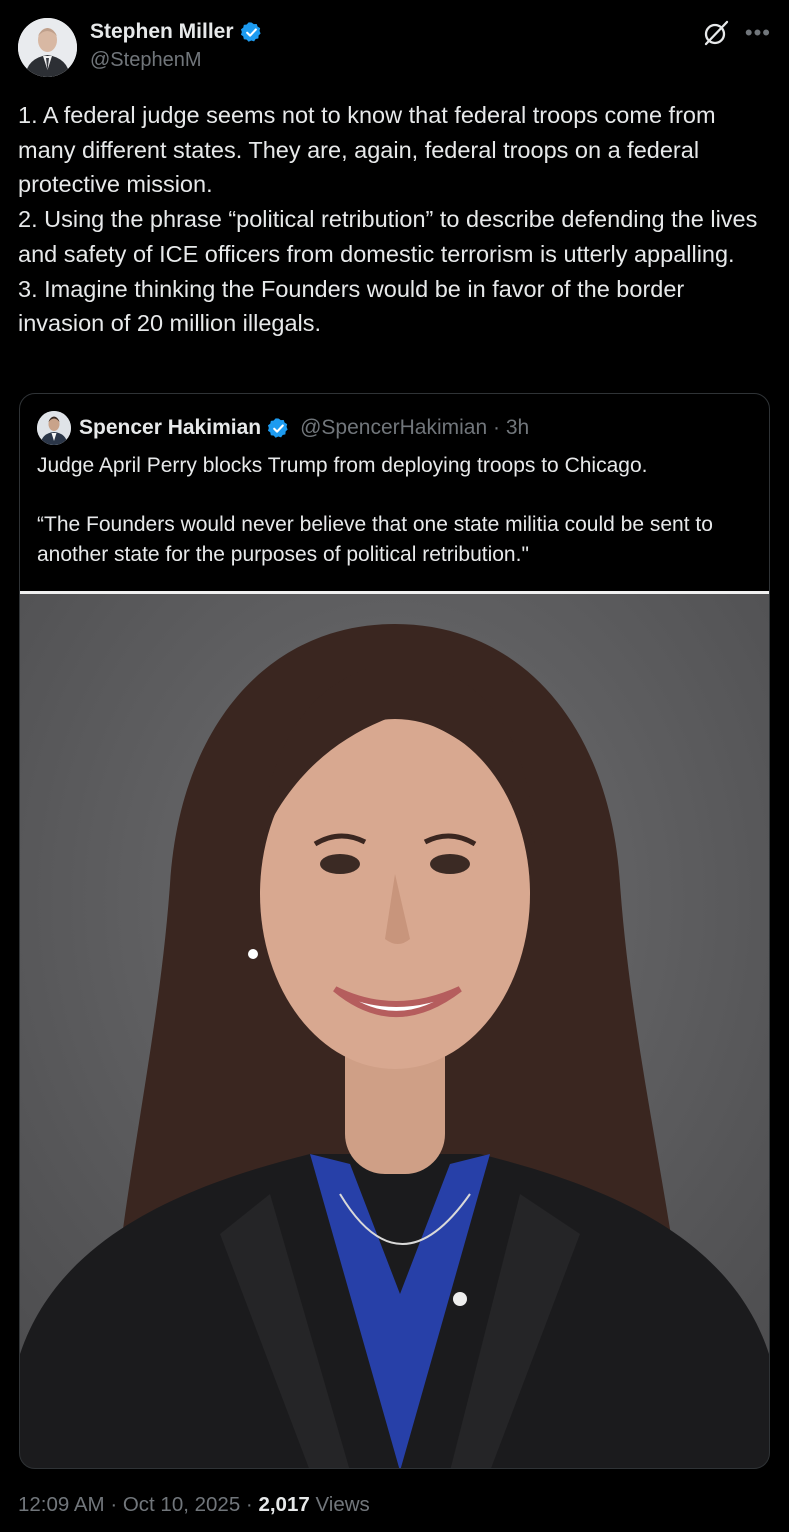 This screenshot has width=789, height=1532. Describe the element at coordinates (517, 427) in the screenshot. I see `quote-age: 3h` at that location.